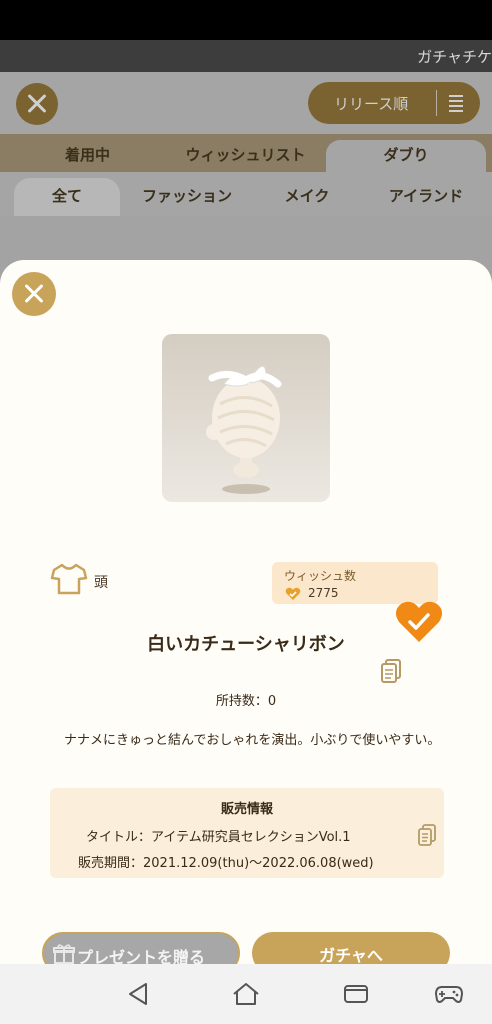  I want to click on wish-count-box: ウィッシュ数 2775, so click(355, 583).